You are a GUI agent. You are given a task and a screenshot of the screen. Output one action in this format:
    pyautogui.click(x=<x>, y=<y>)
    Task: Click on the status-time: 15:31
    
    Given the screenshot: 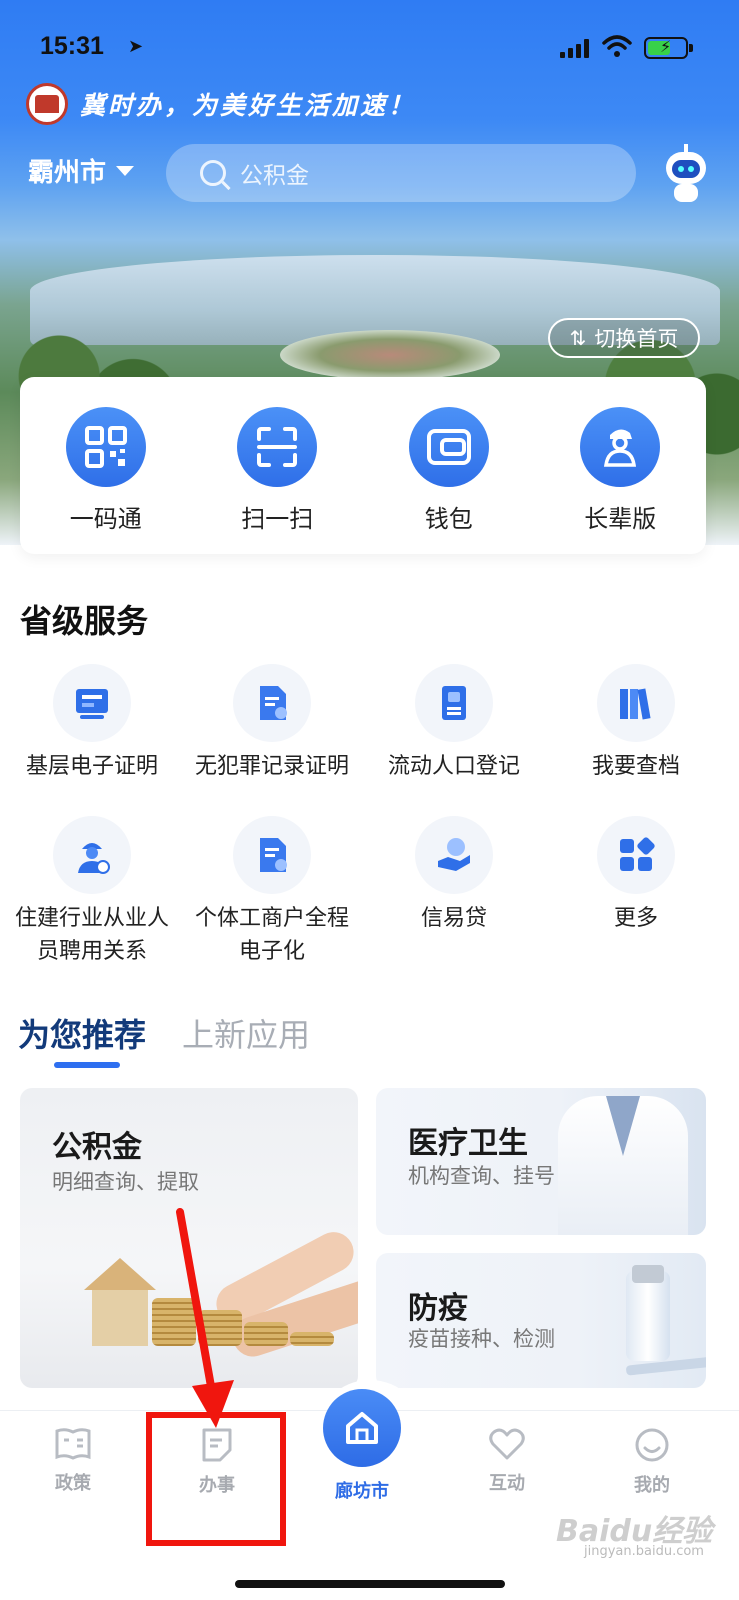 What is the action you would take?
    pyautogui.click(x=72, y=46)
    